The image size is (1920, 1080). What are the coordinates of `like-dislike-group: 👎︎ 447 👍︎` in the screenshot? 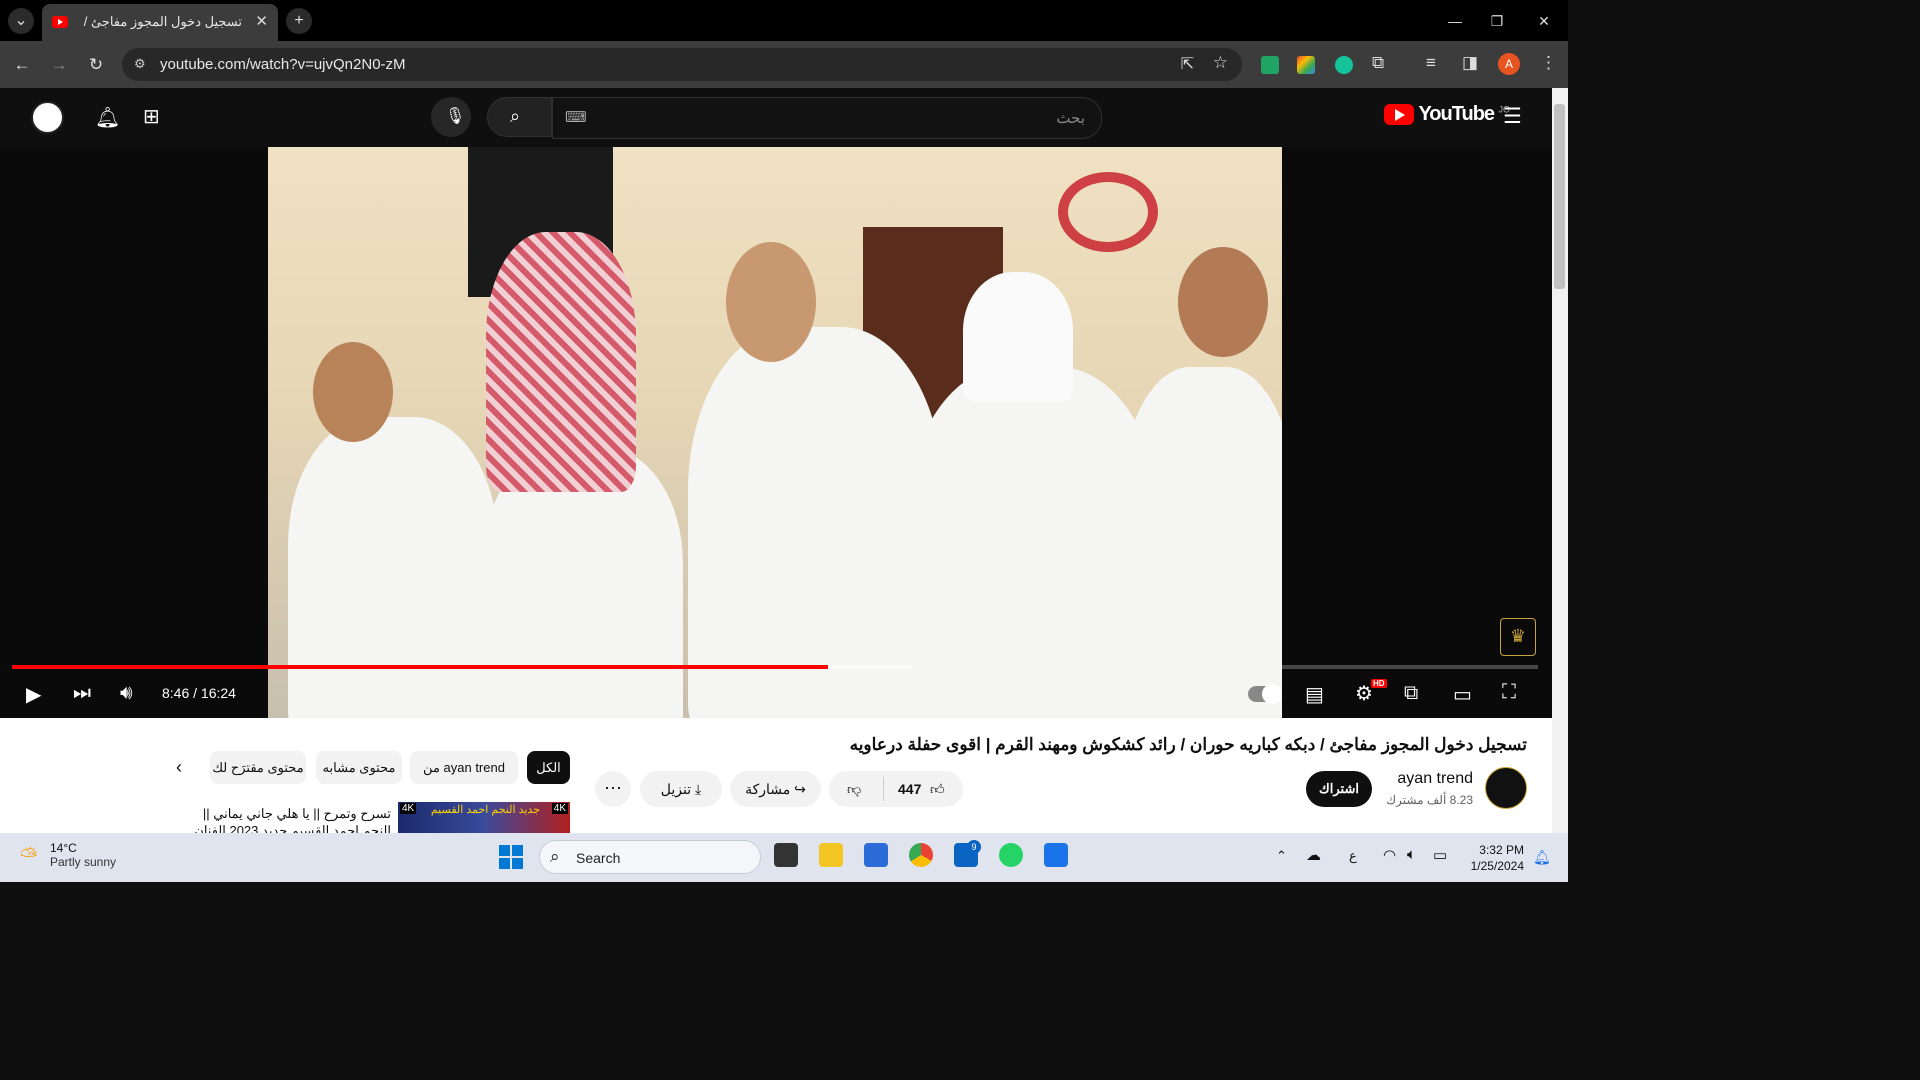 It's located at (896, 789).